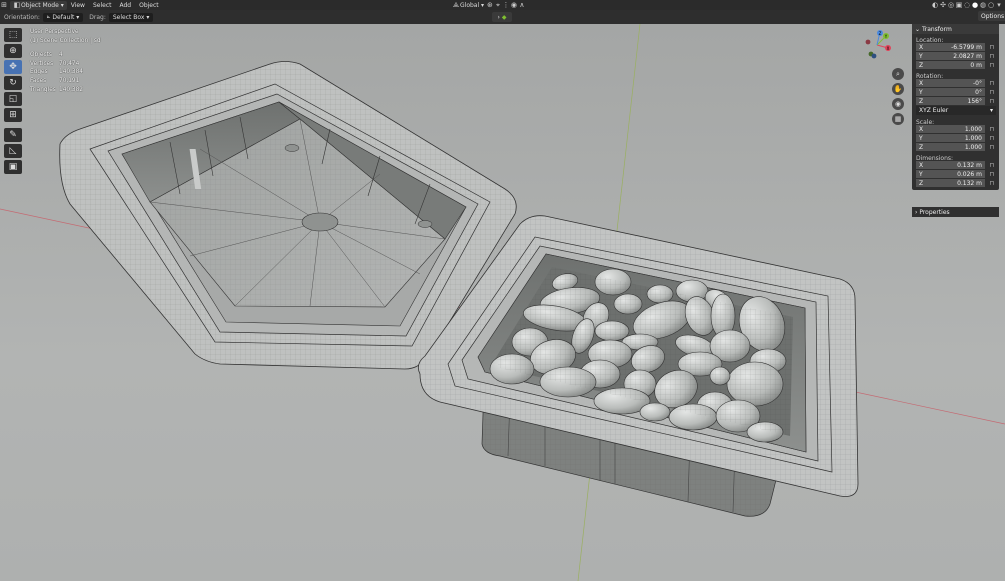 The height and width of the screenshot is (581, 1005). Describe the element at coordinates (874, 56) in the screenshot. I see `gizmo-neg-z-axis` at that location.